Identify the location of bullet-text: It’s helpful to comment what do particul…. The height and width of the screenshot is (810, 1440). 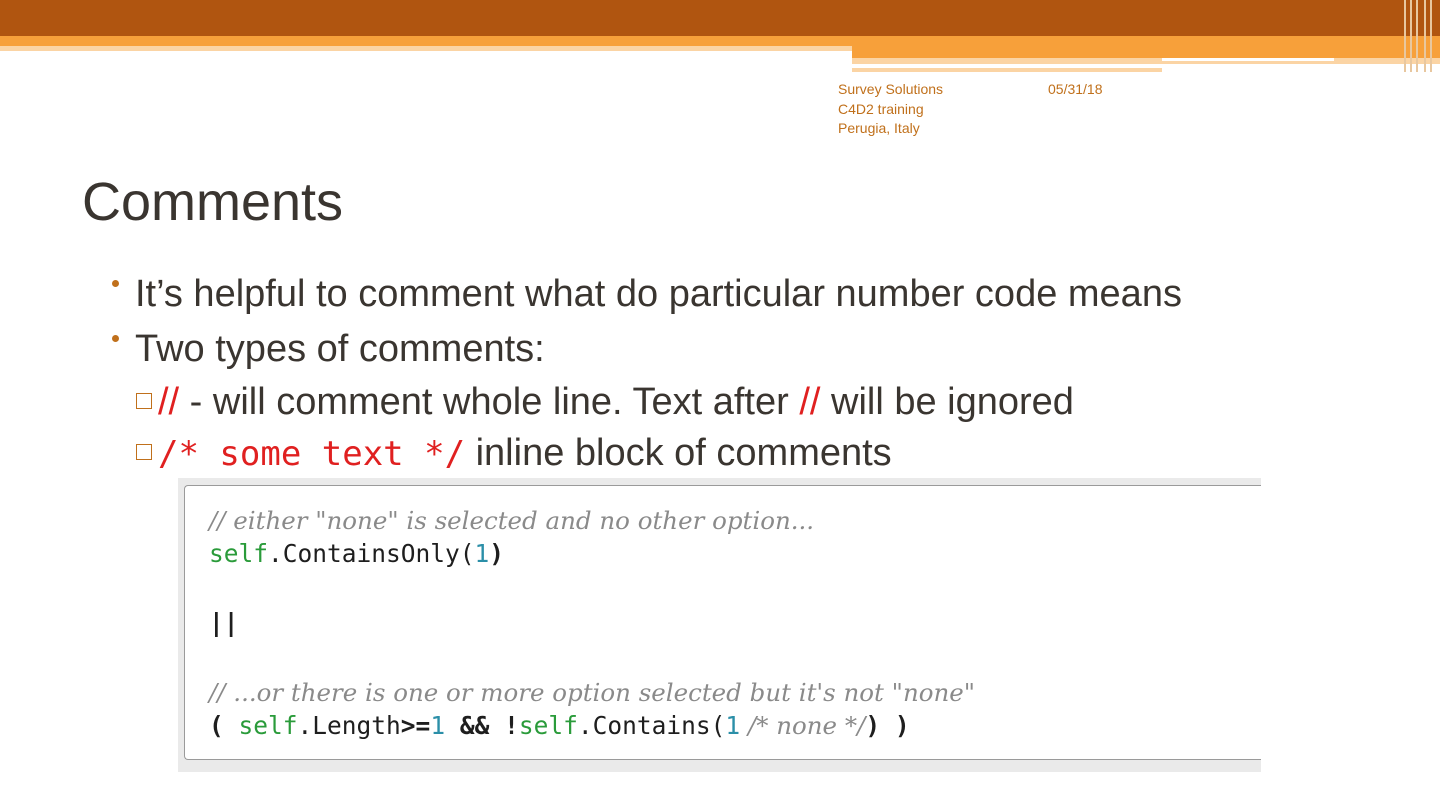
(658, 294).